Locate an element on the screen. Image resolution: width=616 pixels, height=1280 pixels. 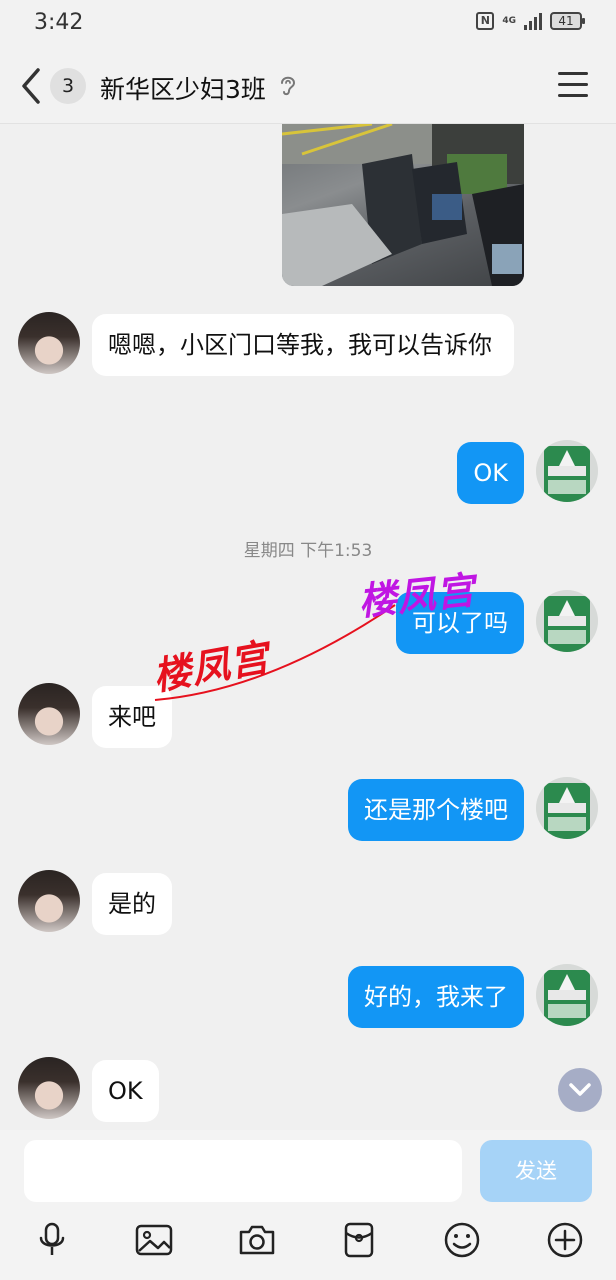
image-icon is located at coordinates (154, 1240).